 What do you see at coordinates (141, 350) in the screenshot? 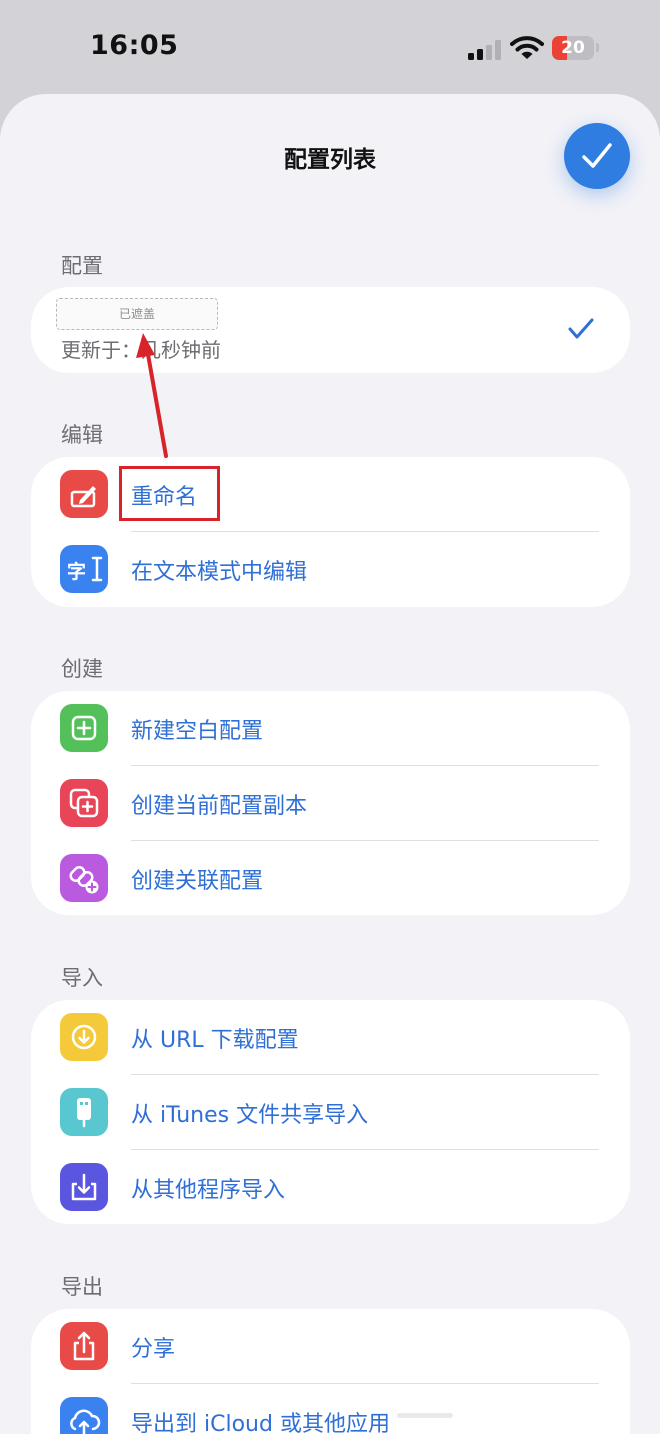
I see `config-updated-text: 更新于：几秒钟前` at bounding box center [141, 350].